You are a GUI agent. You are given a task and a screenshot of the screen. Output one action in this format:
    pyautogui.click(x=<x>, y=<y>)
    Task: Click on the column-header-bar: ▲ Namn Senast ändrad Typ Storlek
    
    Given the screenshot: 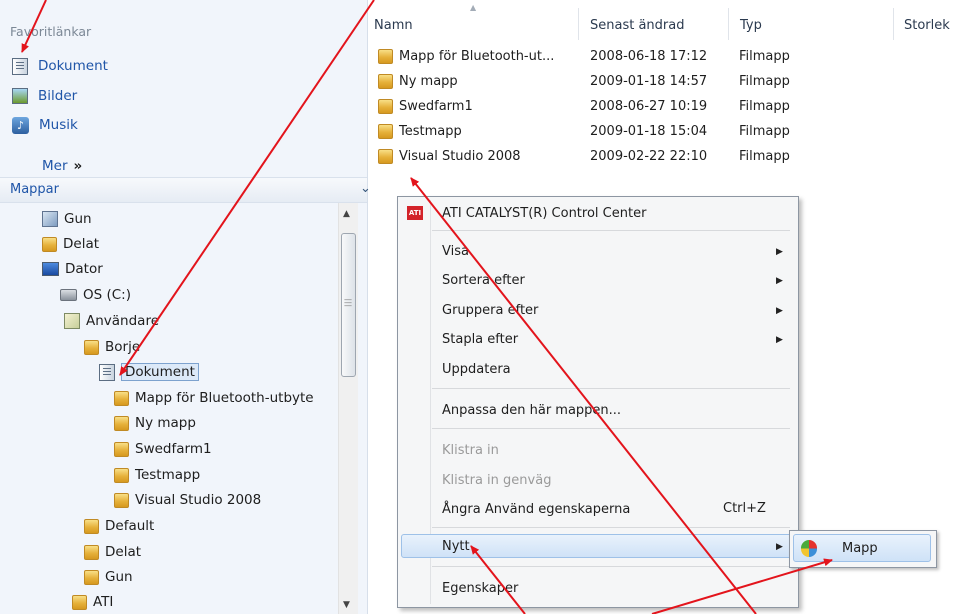 What is the action you would take?
    pyautogui.click(x=663, y=20)
    